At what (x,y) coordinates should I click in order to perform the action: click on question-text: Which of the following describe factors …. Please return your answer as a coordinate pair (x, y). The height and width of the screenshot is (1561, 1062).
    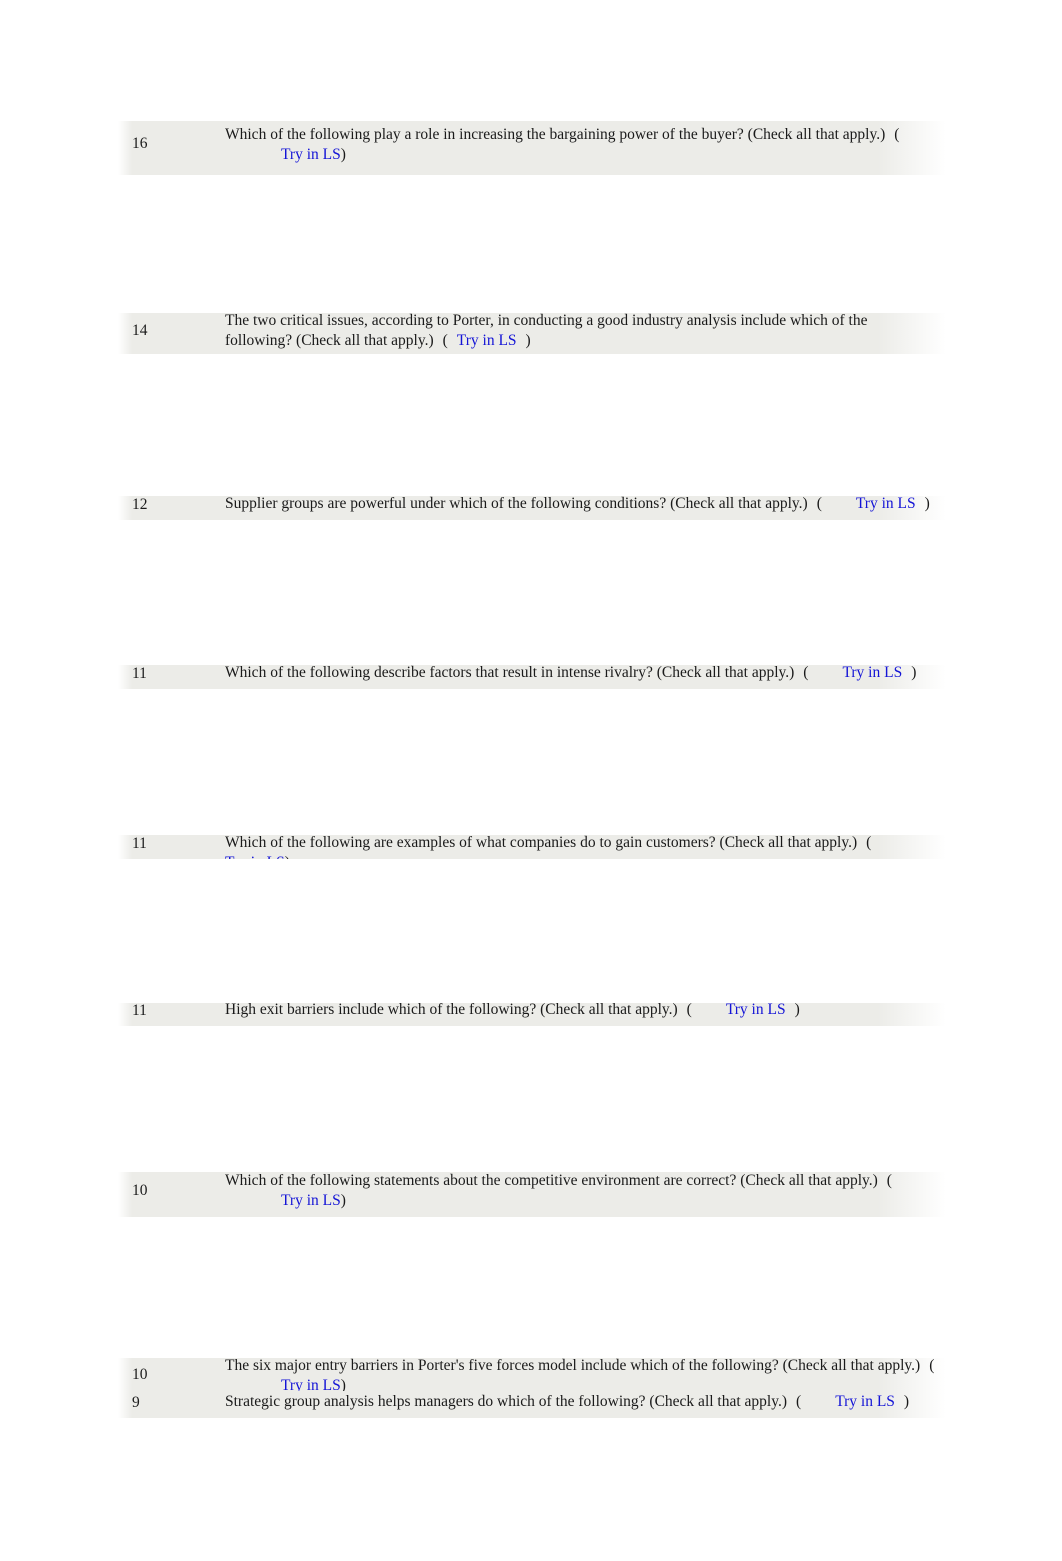
    Looking at the image, I should click on (510, 673).